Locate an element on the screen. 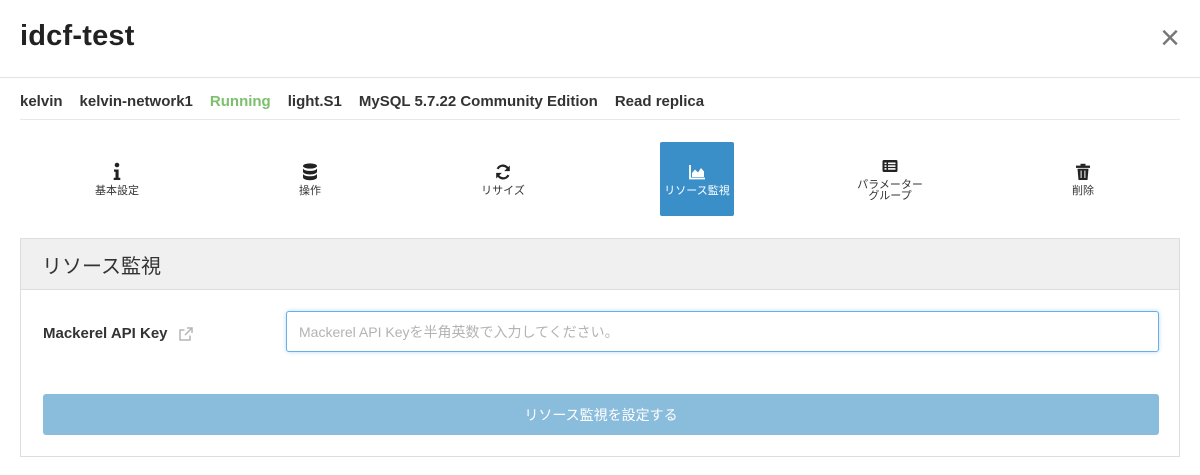  instance-plan: light.S1 is located at coordinates (314, 101).